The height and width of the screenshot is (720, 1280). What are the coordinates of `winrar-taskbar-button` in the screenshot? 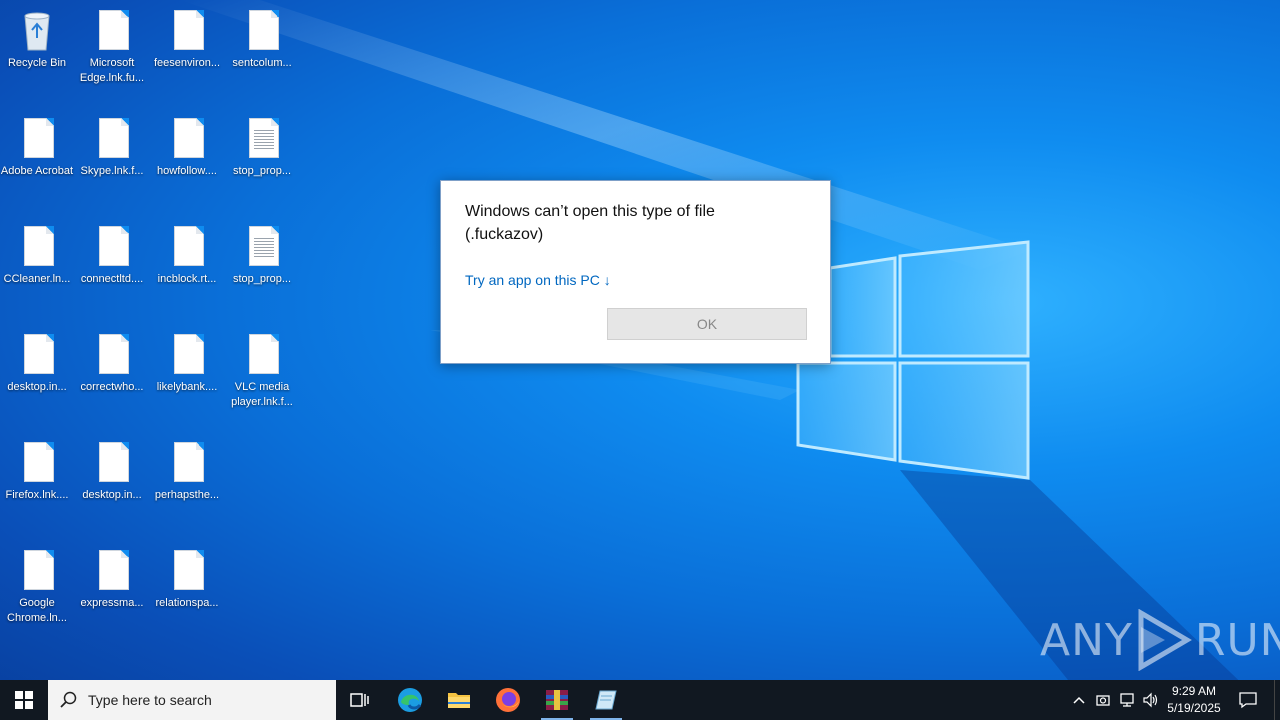 It's located at (557, 700).